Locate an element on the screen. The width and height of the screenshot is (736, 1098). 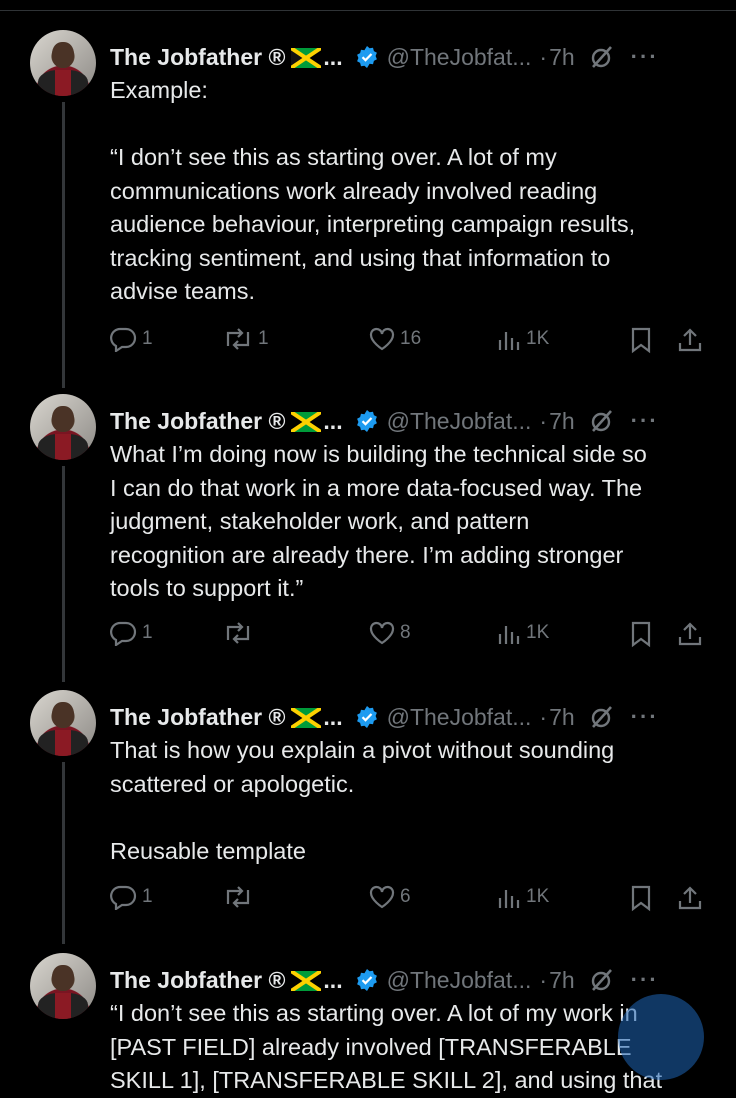
top-divider is located at coordinates (368, 10).